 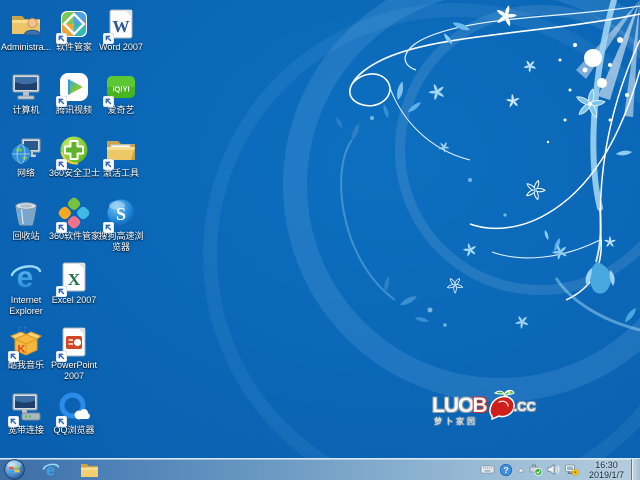 I want to click on taskbar-clock: 16:30 2019/1/7, so click(x=605, y=470).